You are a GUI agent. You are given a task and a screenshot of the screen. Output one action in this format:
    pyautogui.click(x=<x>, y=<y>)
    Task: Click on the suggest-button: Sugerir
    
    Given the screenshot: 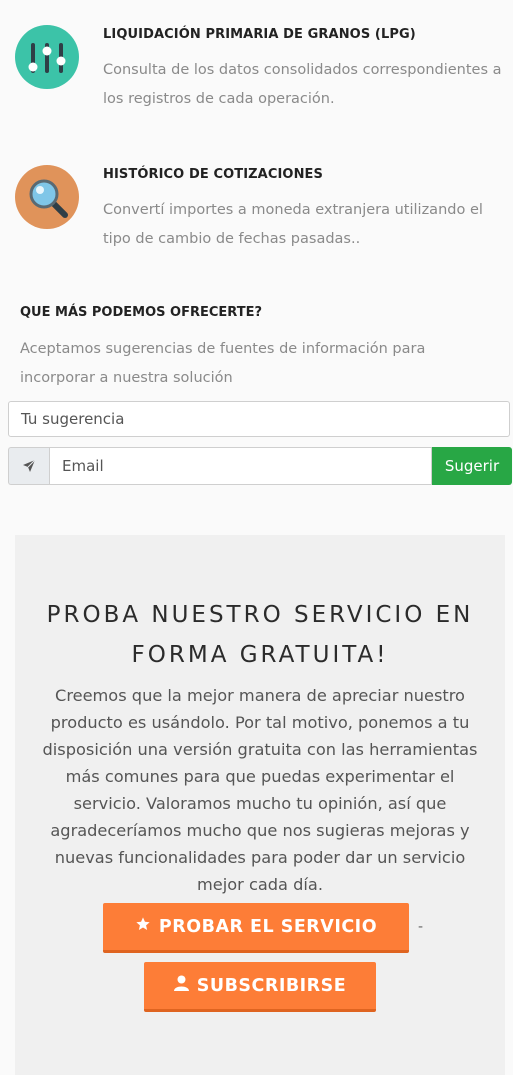 What is the action you would take?
    pyautogui.click(x=472, y=466)
    